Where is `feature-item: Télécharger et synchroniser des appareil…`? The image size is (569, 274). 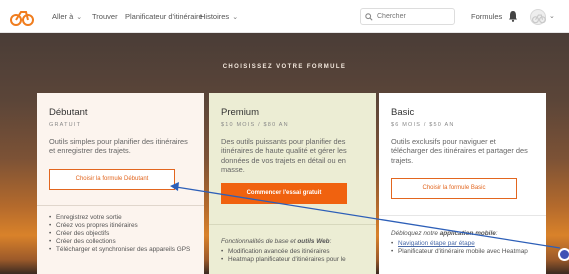 feature-item: Télécharger et synchroniser des appareil… is located at coordinates (124, 250).